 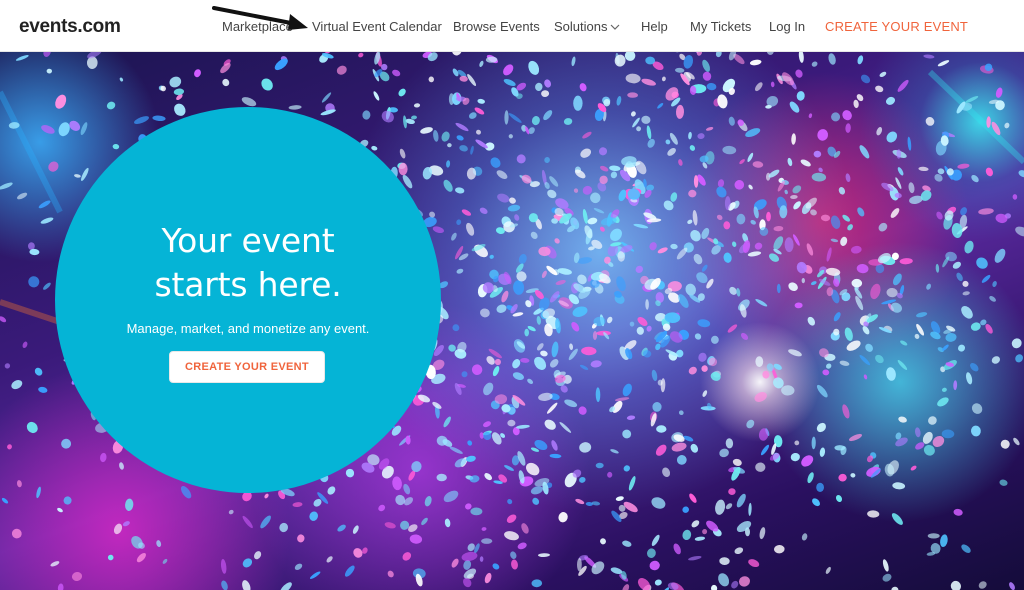 I want to click on nav-help: Help, so click(x=654, y=27).